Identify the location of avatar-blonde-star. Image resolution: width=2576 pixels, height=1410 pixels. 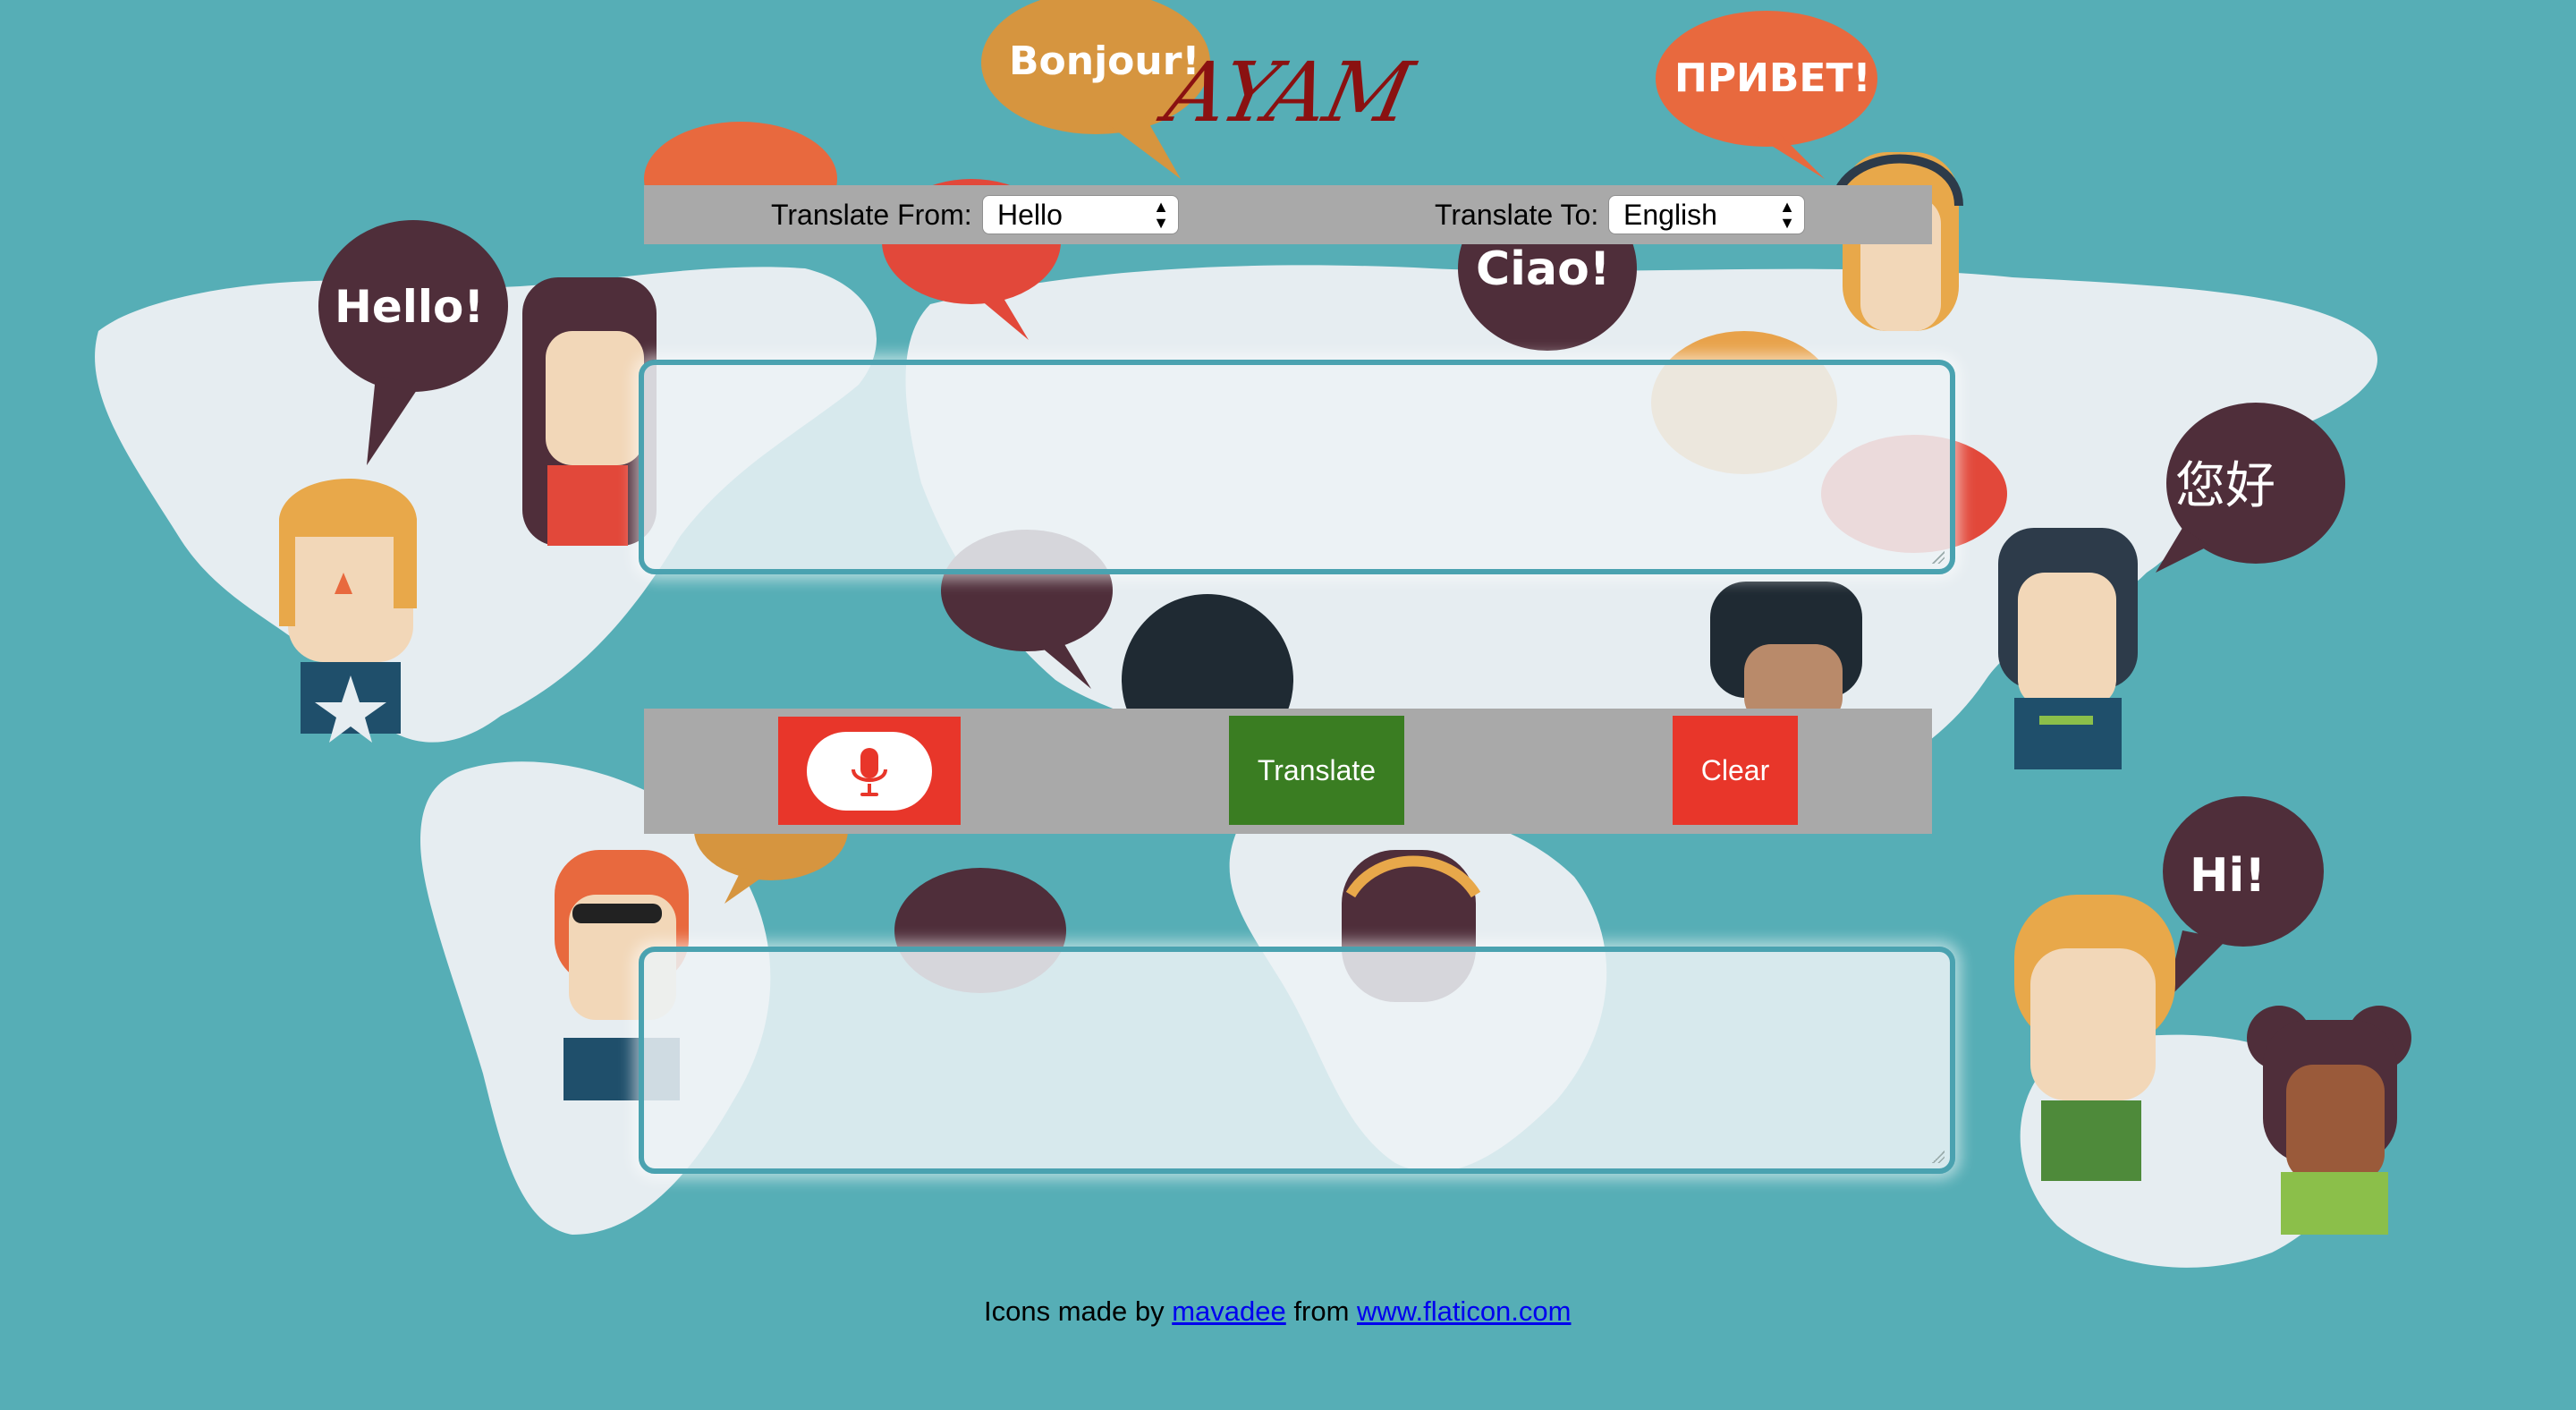
(348, 611).